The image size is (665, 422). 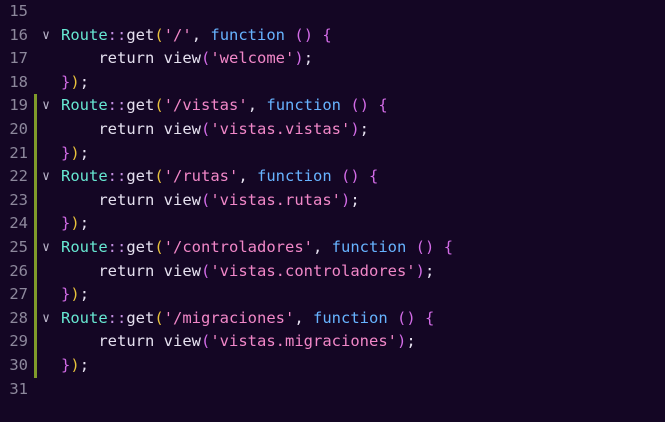 I want to click on code-line: 22 ∨ Route::get('/rutas', function () {, so click(x=332, y=177).